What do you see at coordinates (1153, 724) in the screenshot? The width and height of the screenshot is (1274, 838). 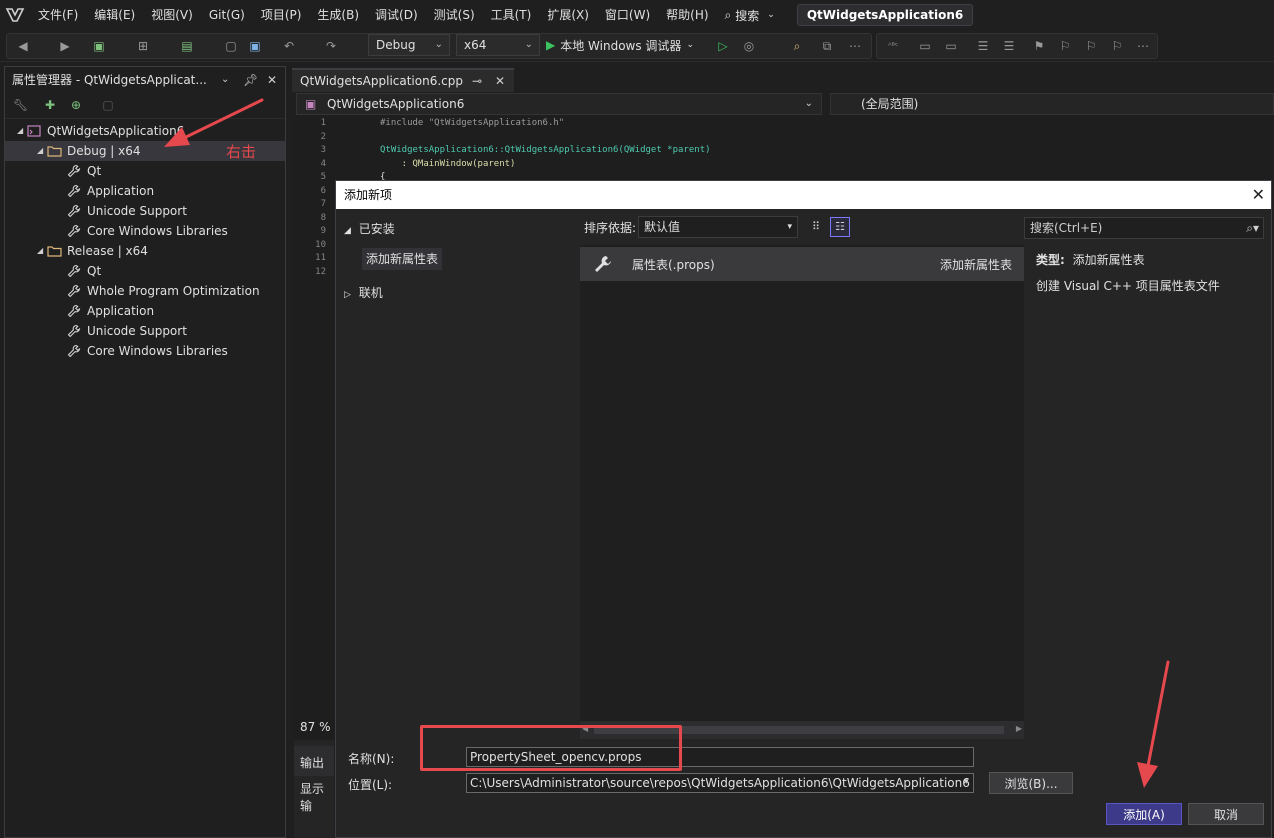 I see `annotation-arrow-add-button` at bounding box center [1153, 724].